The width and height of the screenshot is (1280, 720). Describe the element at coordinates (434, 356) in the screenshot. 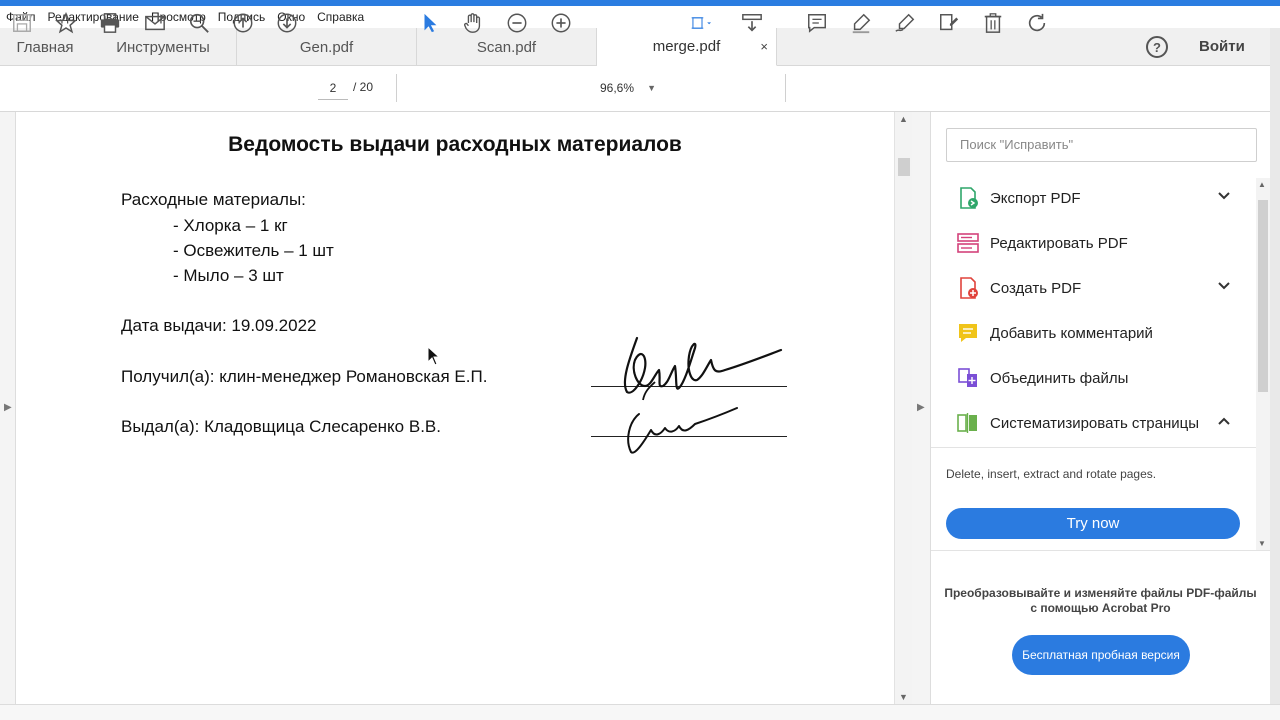

I see `mouse-cursor-icon` at that location.